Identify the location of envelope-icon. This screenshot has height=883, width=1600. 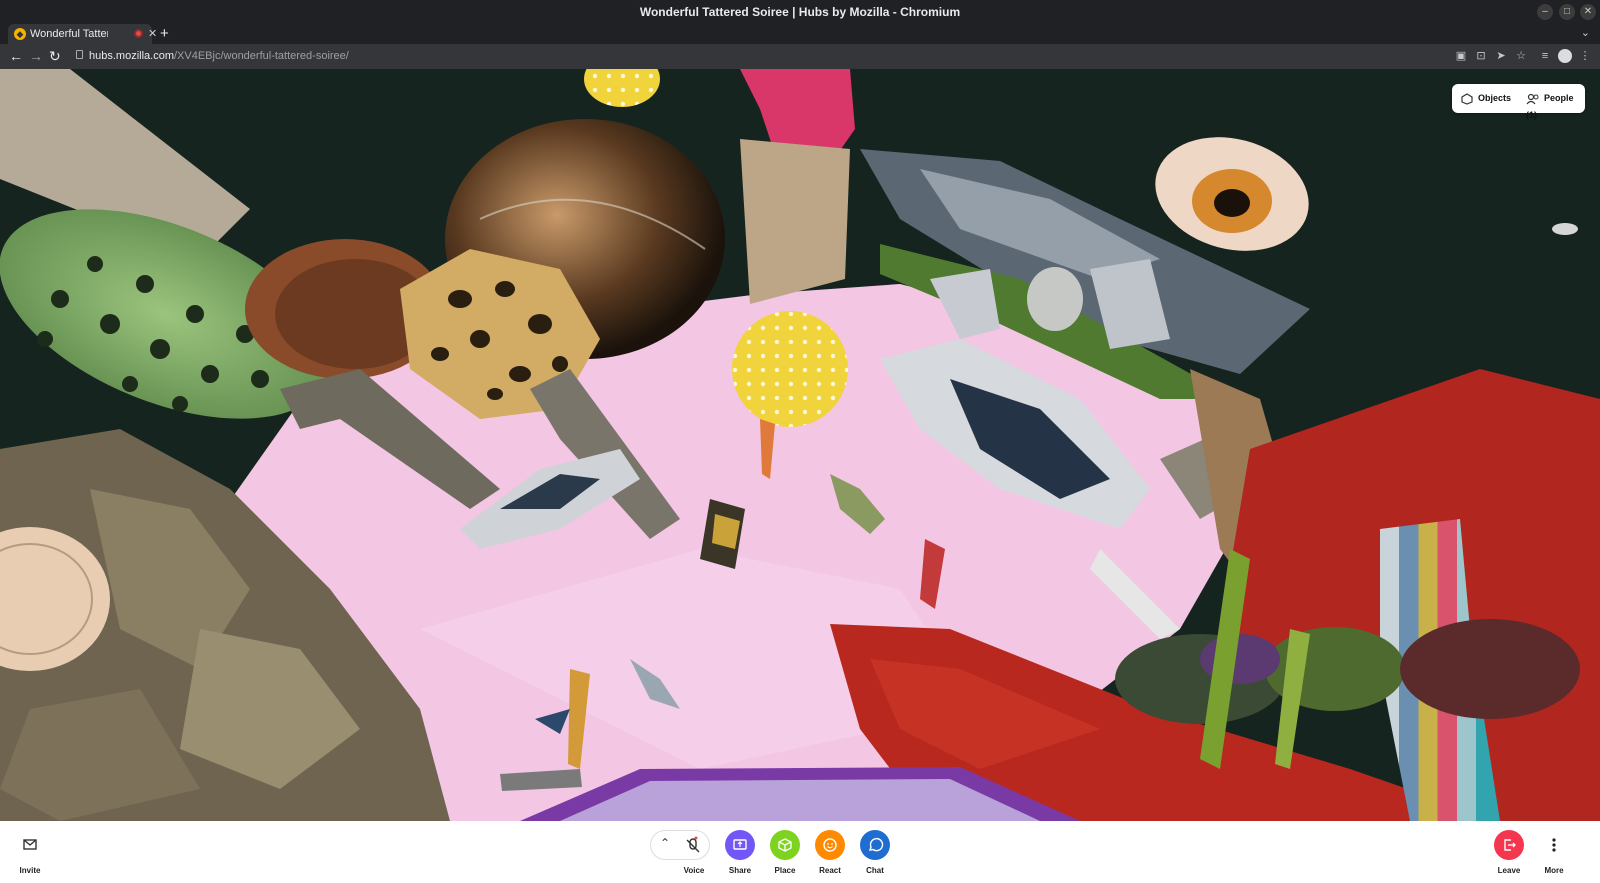
(30, 845).